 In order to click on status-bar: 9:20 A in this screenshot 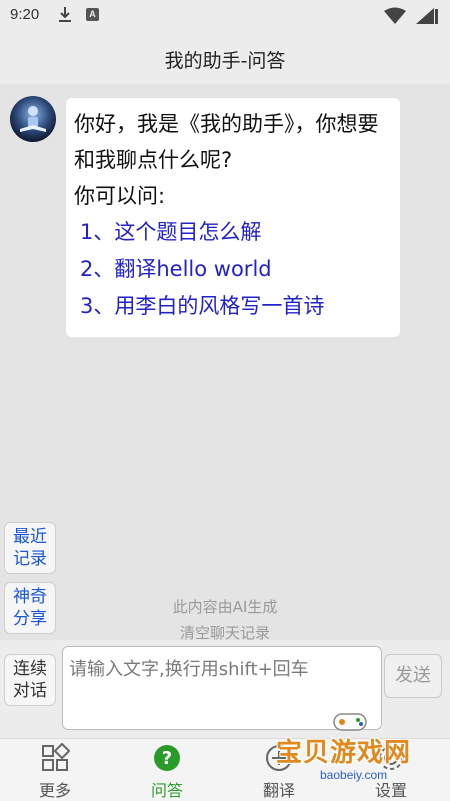, I will do `click(225, 16)`.